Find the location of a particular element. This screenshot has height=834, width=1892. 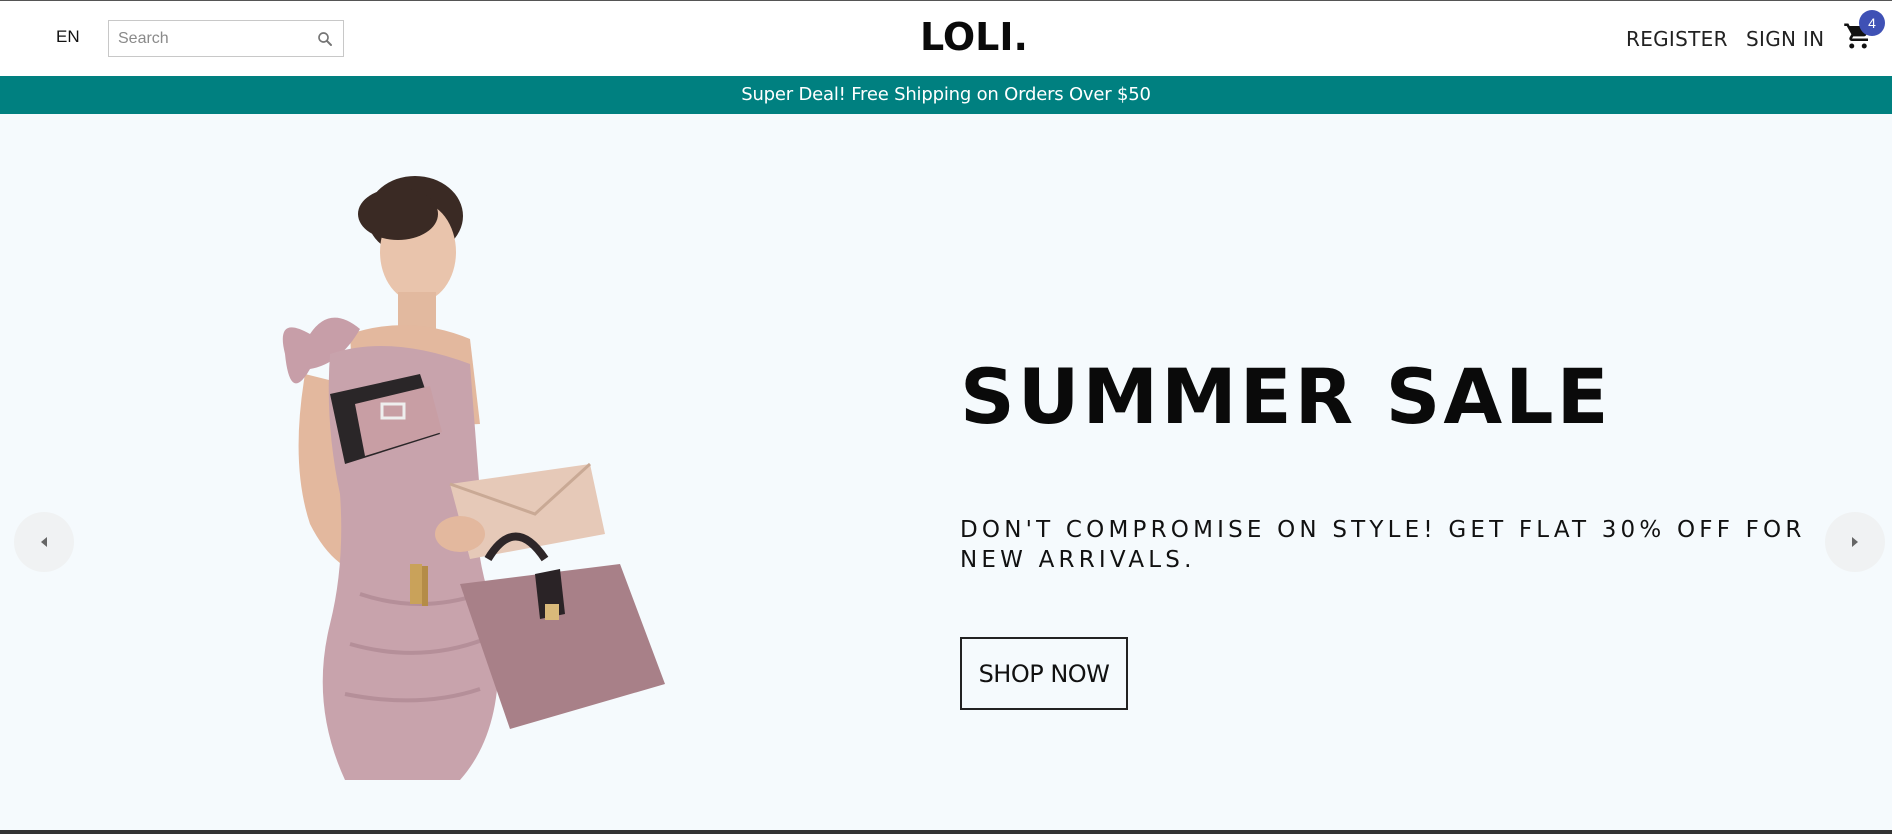

search-container is located at coordinates (226, 38).